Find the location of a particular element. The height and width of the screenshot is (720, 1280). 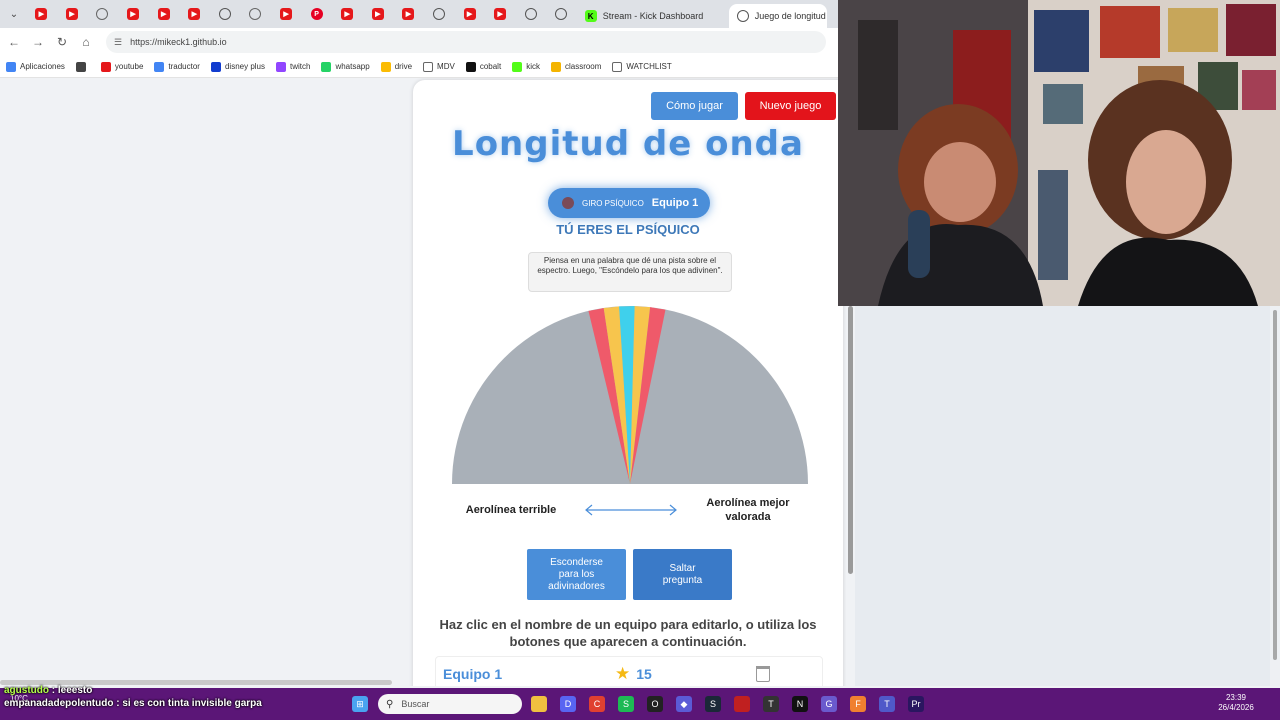

disney-icon is located at coordinates (215, 66).